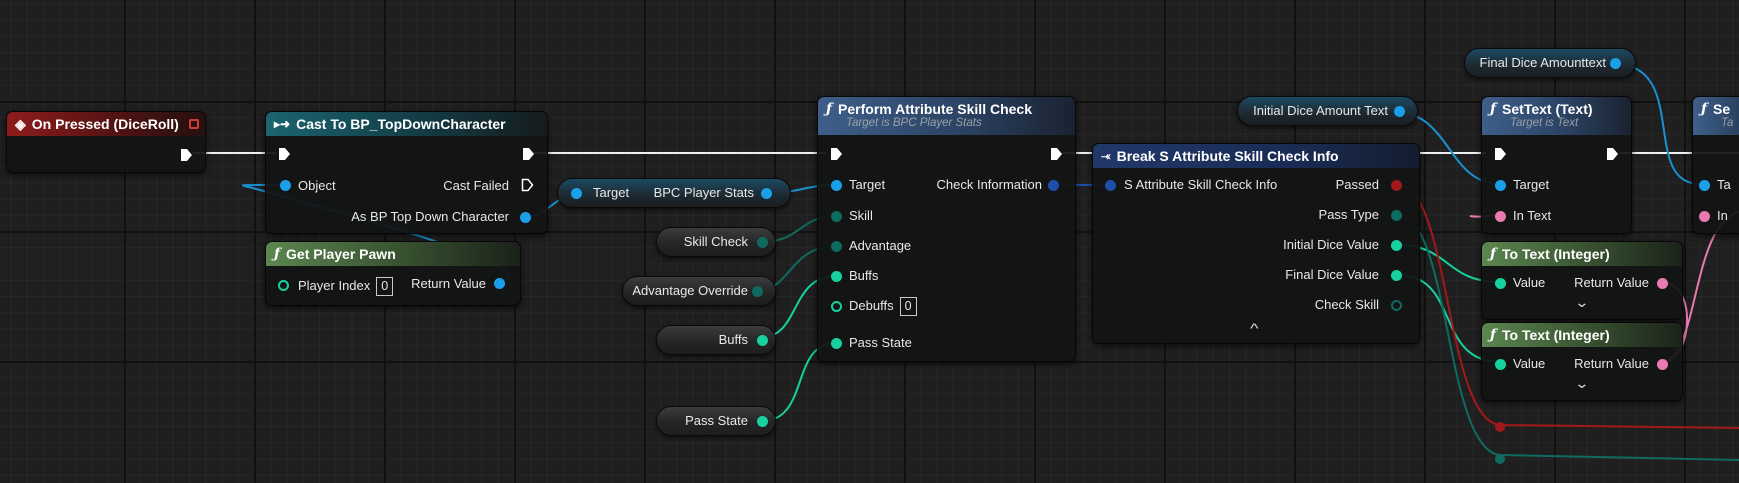  I want to click on skill-check-pin, so click(762, 242).